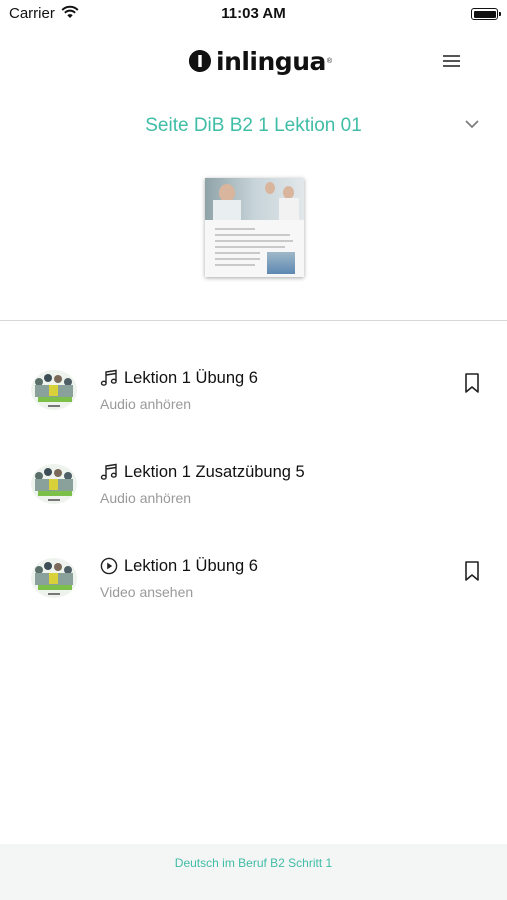  What do you see at coordinates (329, 61) in the screenshot?
I see `logo-registered: ®` at bounding box center [329, 61].